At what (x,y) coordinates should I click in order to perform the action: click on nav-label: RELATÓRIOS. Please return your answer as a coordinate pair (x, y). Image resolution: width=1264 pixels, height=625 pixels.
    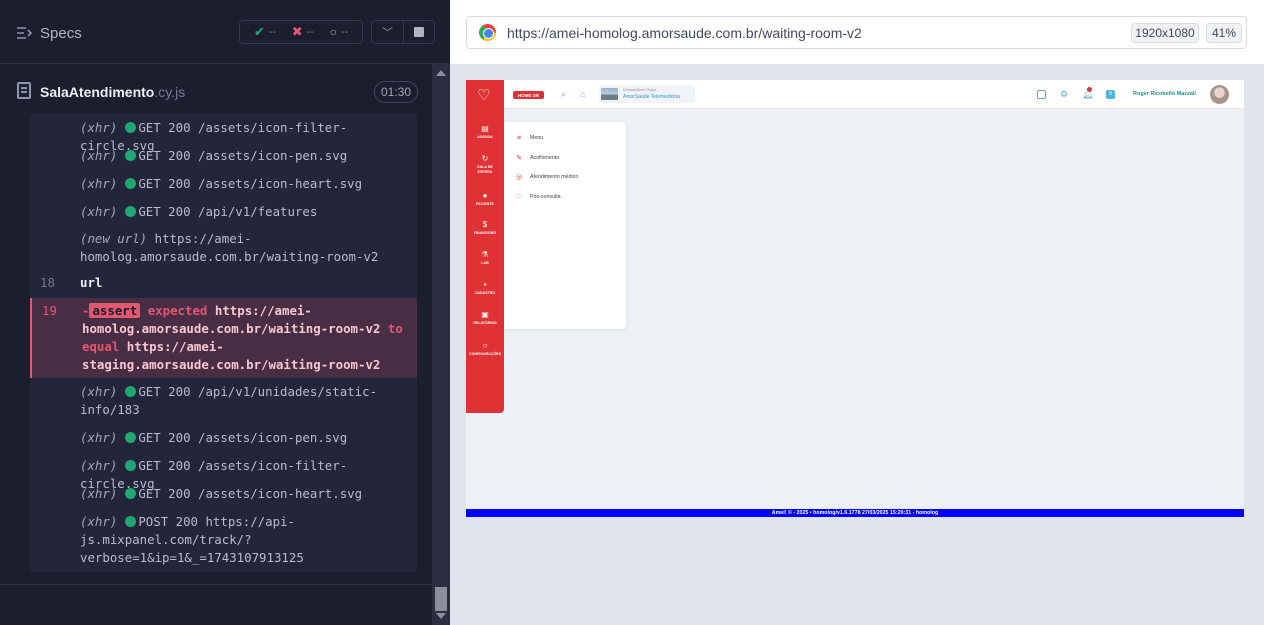
    Looking at the image, I should click on (485, 323).